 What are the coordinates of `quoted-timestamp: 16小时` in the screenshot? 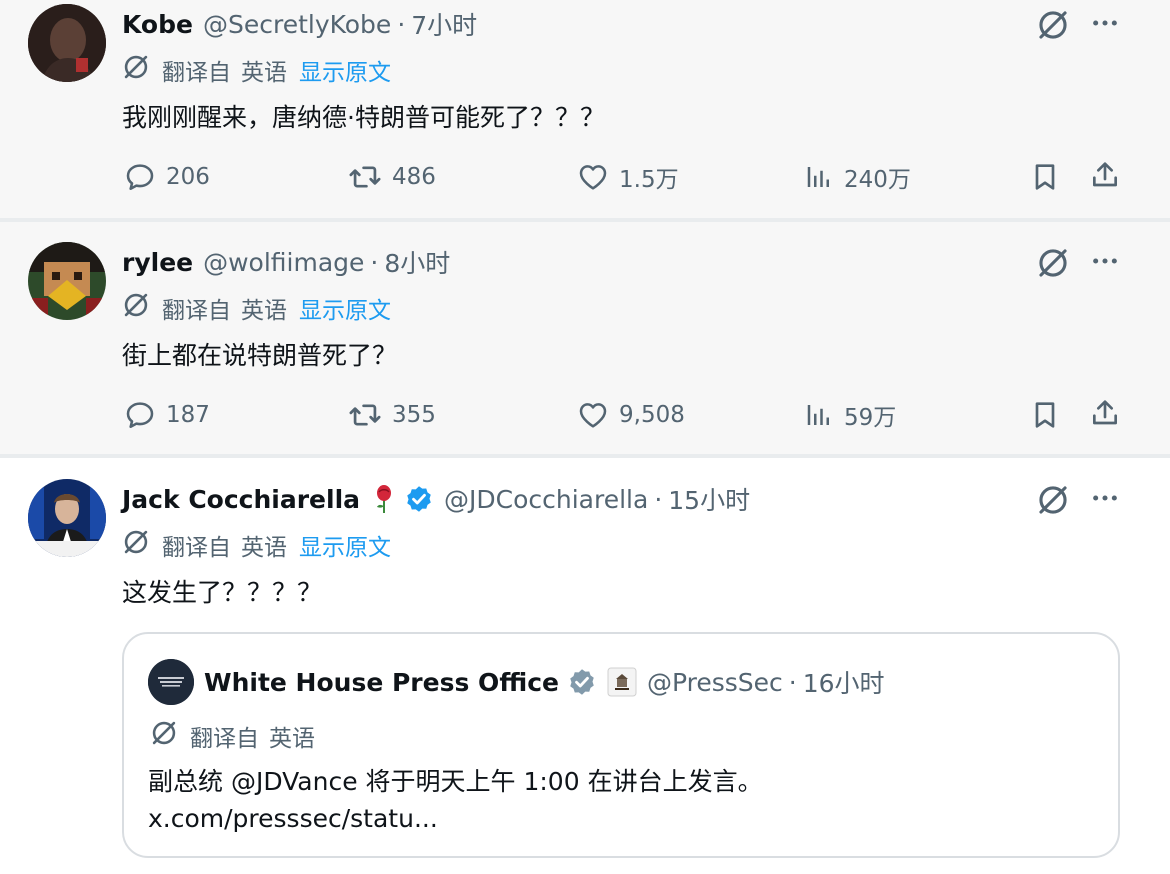 It's located at (844, 682).